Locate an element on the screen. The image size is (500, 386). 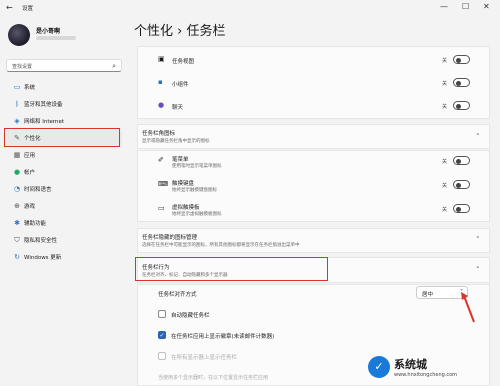
task-view-icon: ▣ is located at coordinates (161, 59).